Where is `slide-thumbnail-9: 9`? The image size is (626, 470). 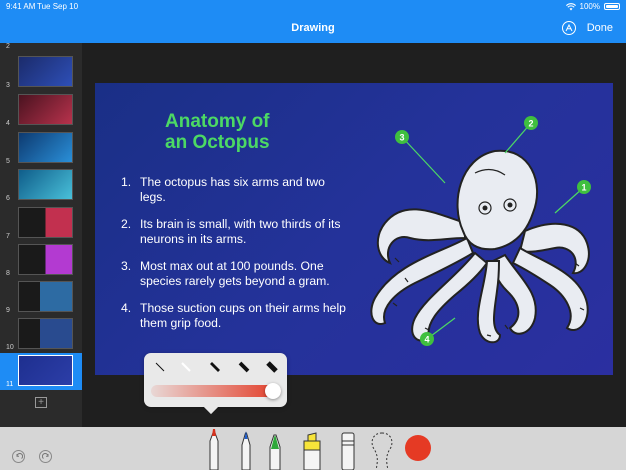 slide-thumbnail-9: 9 is located at coordinates (41, 297).